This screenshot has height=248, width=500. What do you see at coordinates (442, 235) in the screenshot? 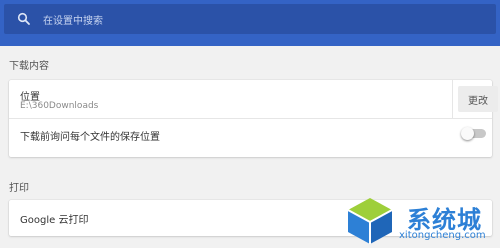
I see `watermark-domain: xitongcheng.com` at bounding box center [442, 235].